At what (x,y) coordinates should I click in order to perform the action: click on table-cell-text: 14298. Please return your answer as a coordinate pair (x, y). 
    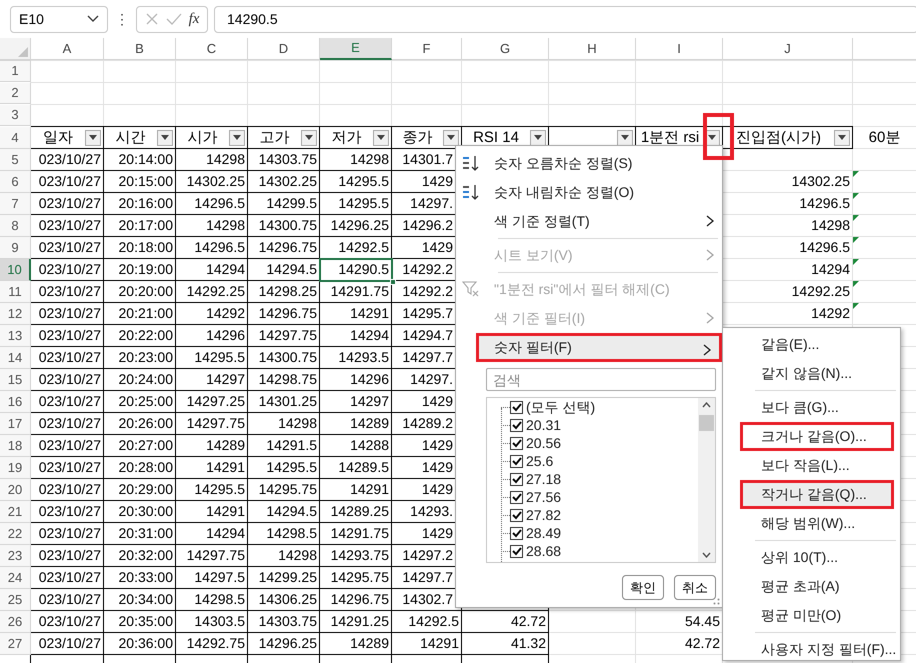
    Looking at the image, I should click on (297, 423).